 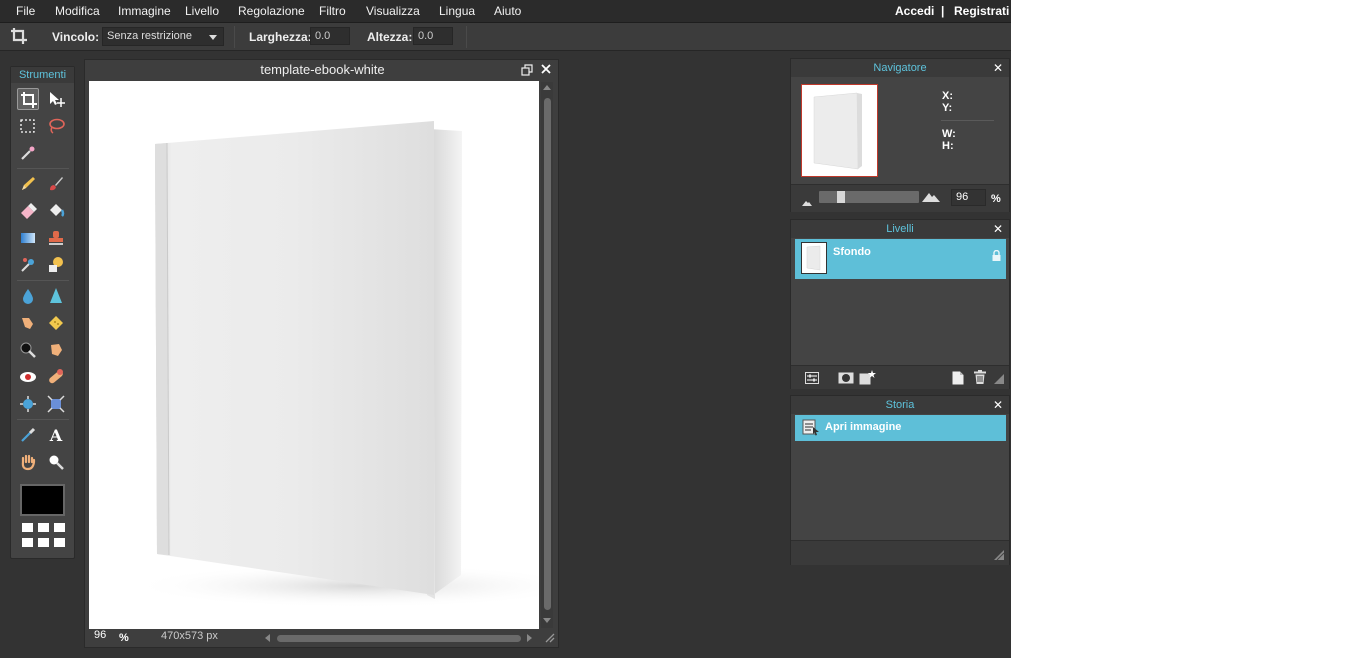 What do you see at coordinates (546, 70) in the screenshot?
I see `close-icon` at bounding box center [546, 70].